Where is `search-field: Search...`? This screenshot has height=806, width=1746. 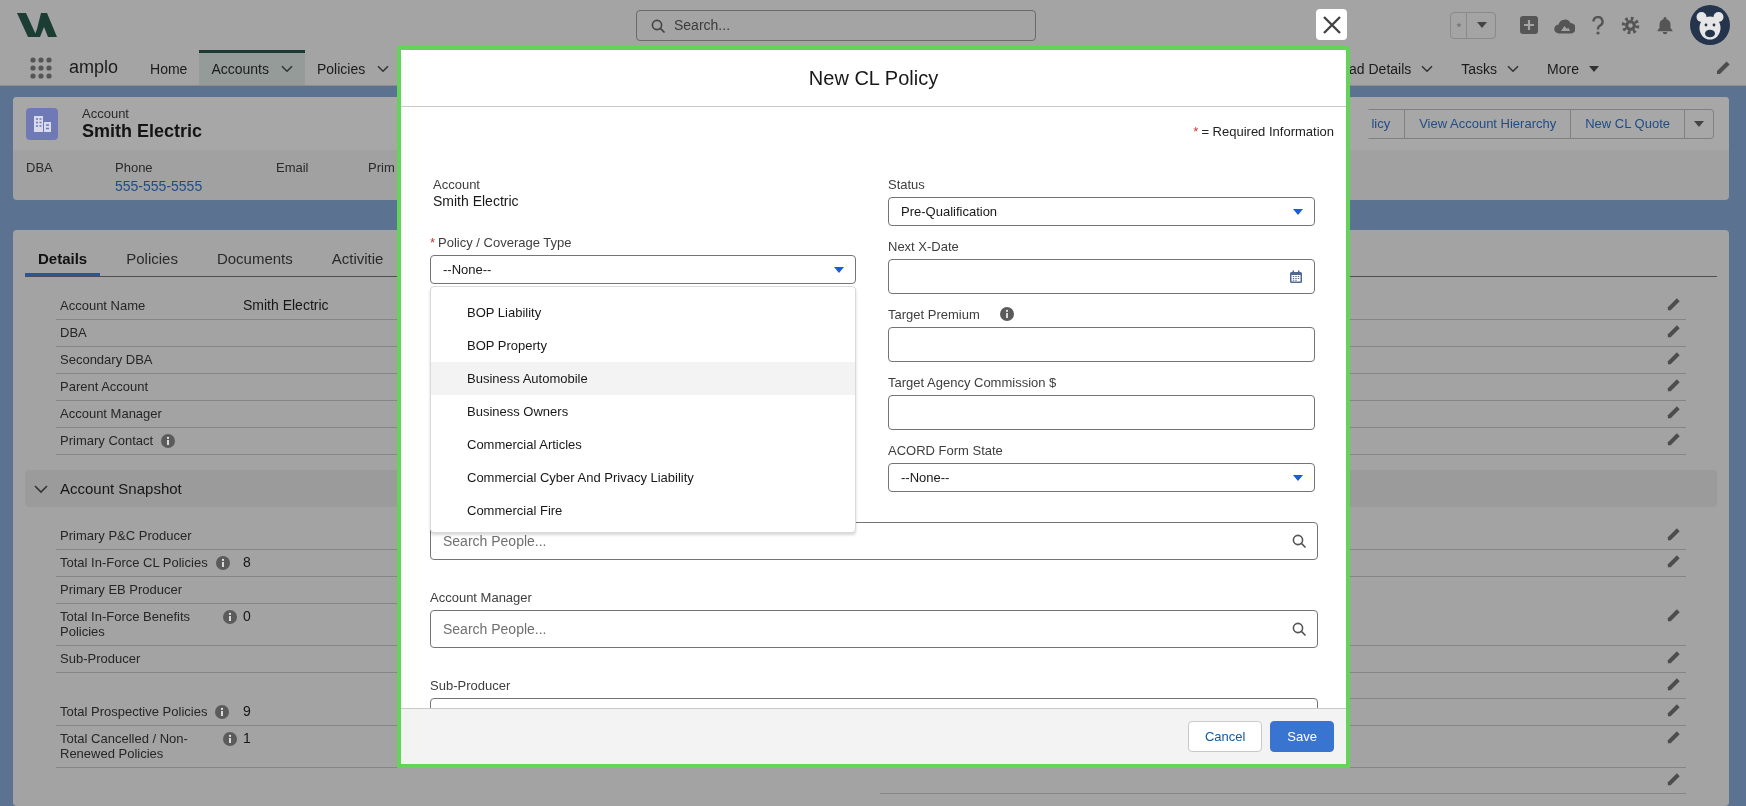 search-field: Search... is located at coordinates (836, 25).